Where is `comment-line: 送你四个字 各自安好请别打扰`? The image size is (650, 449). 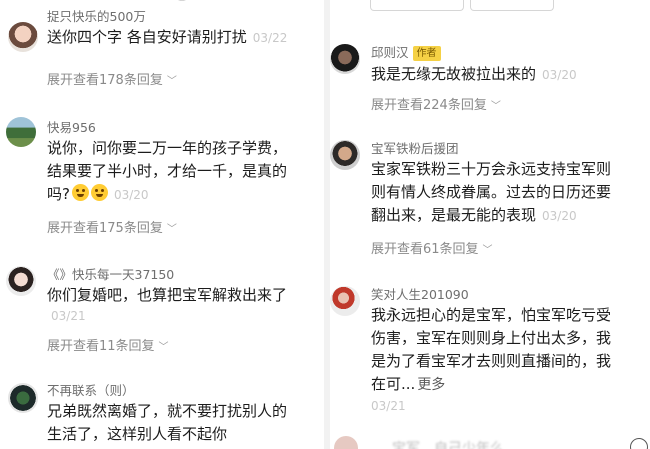 comment-line: 送你四个字 各自安好请别打扰 is located at coordinates (147, 37).